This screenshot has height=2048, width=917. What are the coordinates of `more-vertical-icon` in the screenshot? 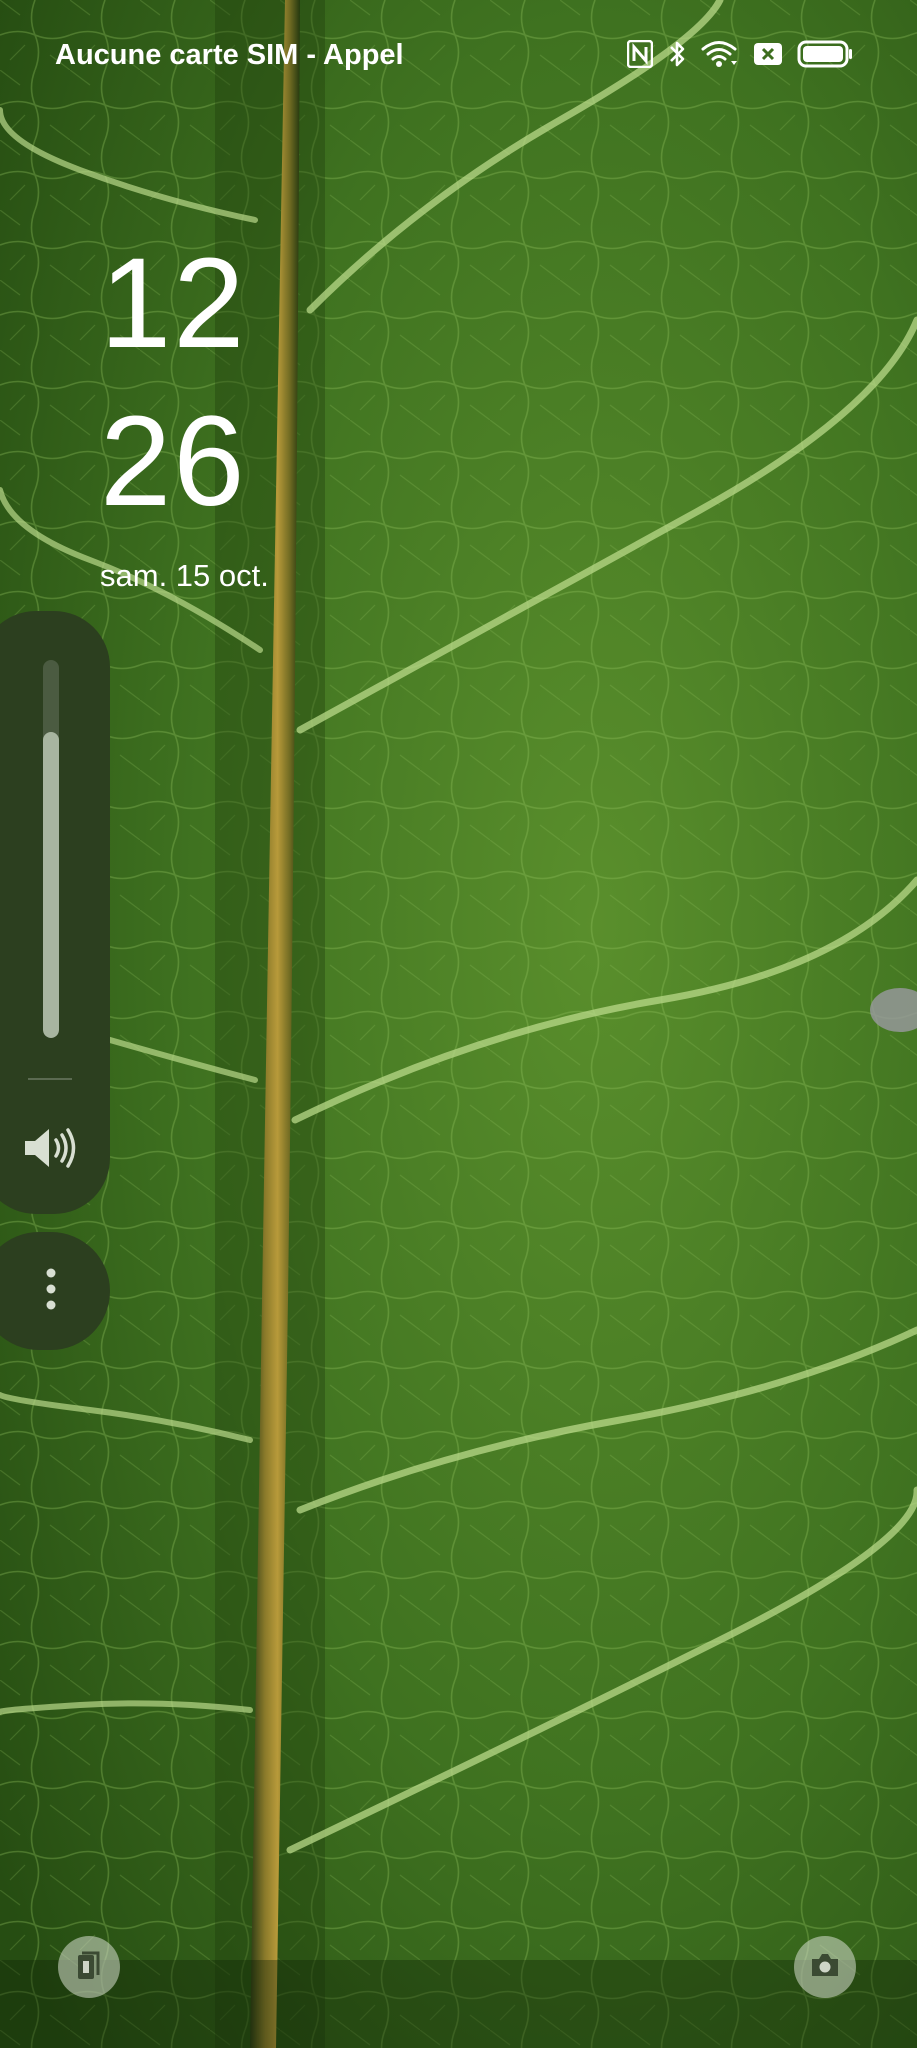 It's located at (51, 1291).